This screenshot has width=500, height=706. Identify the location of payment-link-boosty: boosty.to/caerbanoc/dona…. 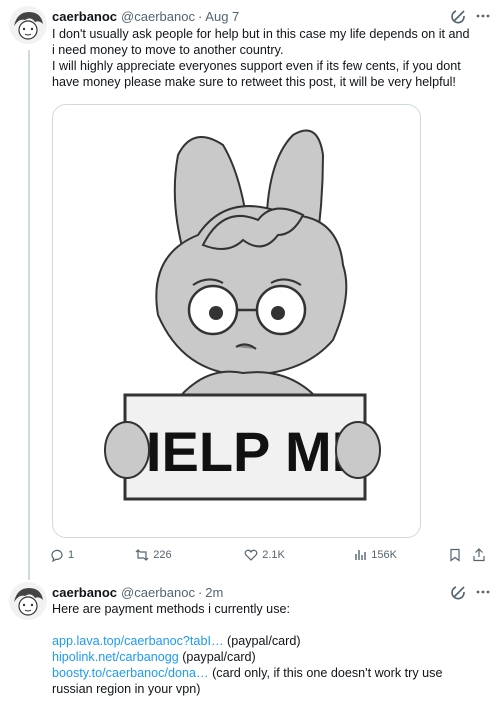
(130, 673).